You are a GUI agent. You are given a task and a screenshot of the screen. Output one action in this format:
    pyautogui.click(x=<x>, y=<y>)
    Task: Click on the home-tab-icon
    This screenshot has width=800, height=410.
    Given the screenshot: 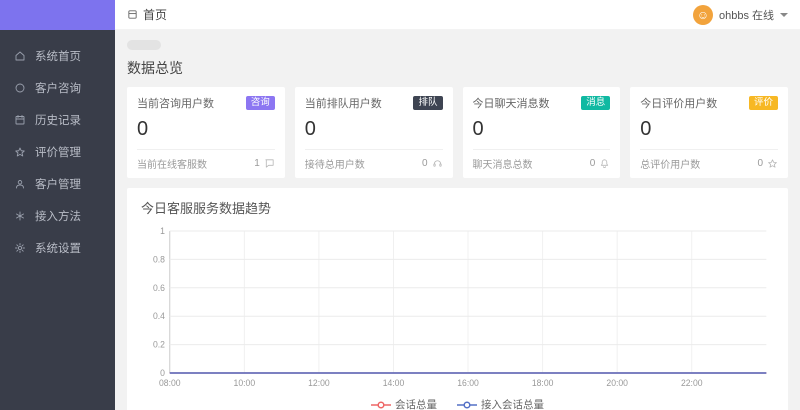 What is the action you would take?
    pyautogui.click(x=132, y=14)
    